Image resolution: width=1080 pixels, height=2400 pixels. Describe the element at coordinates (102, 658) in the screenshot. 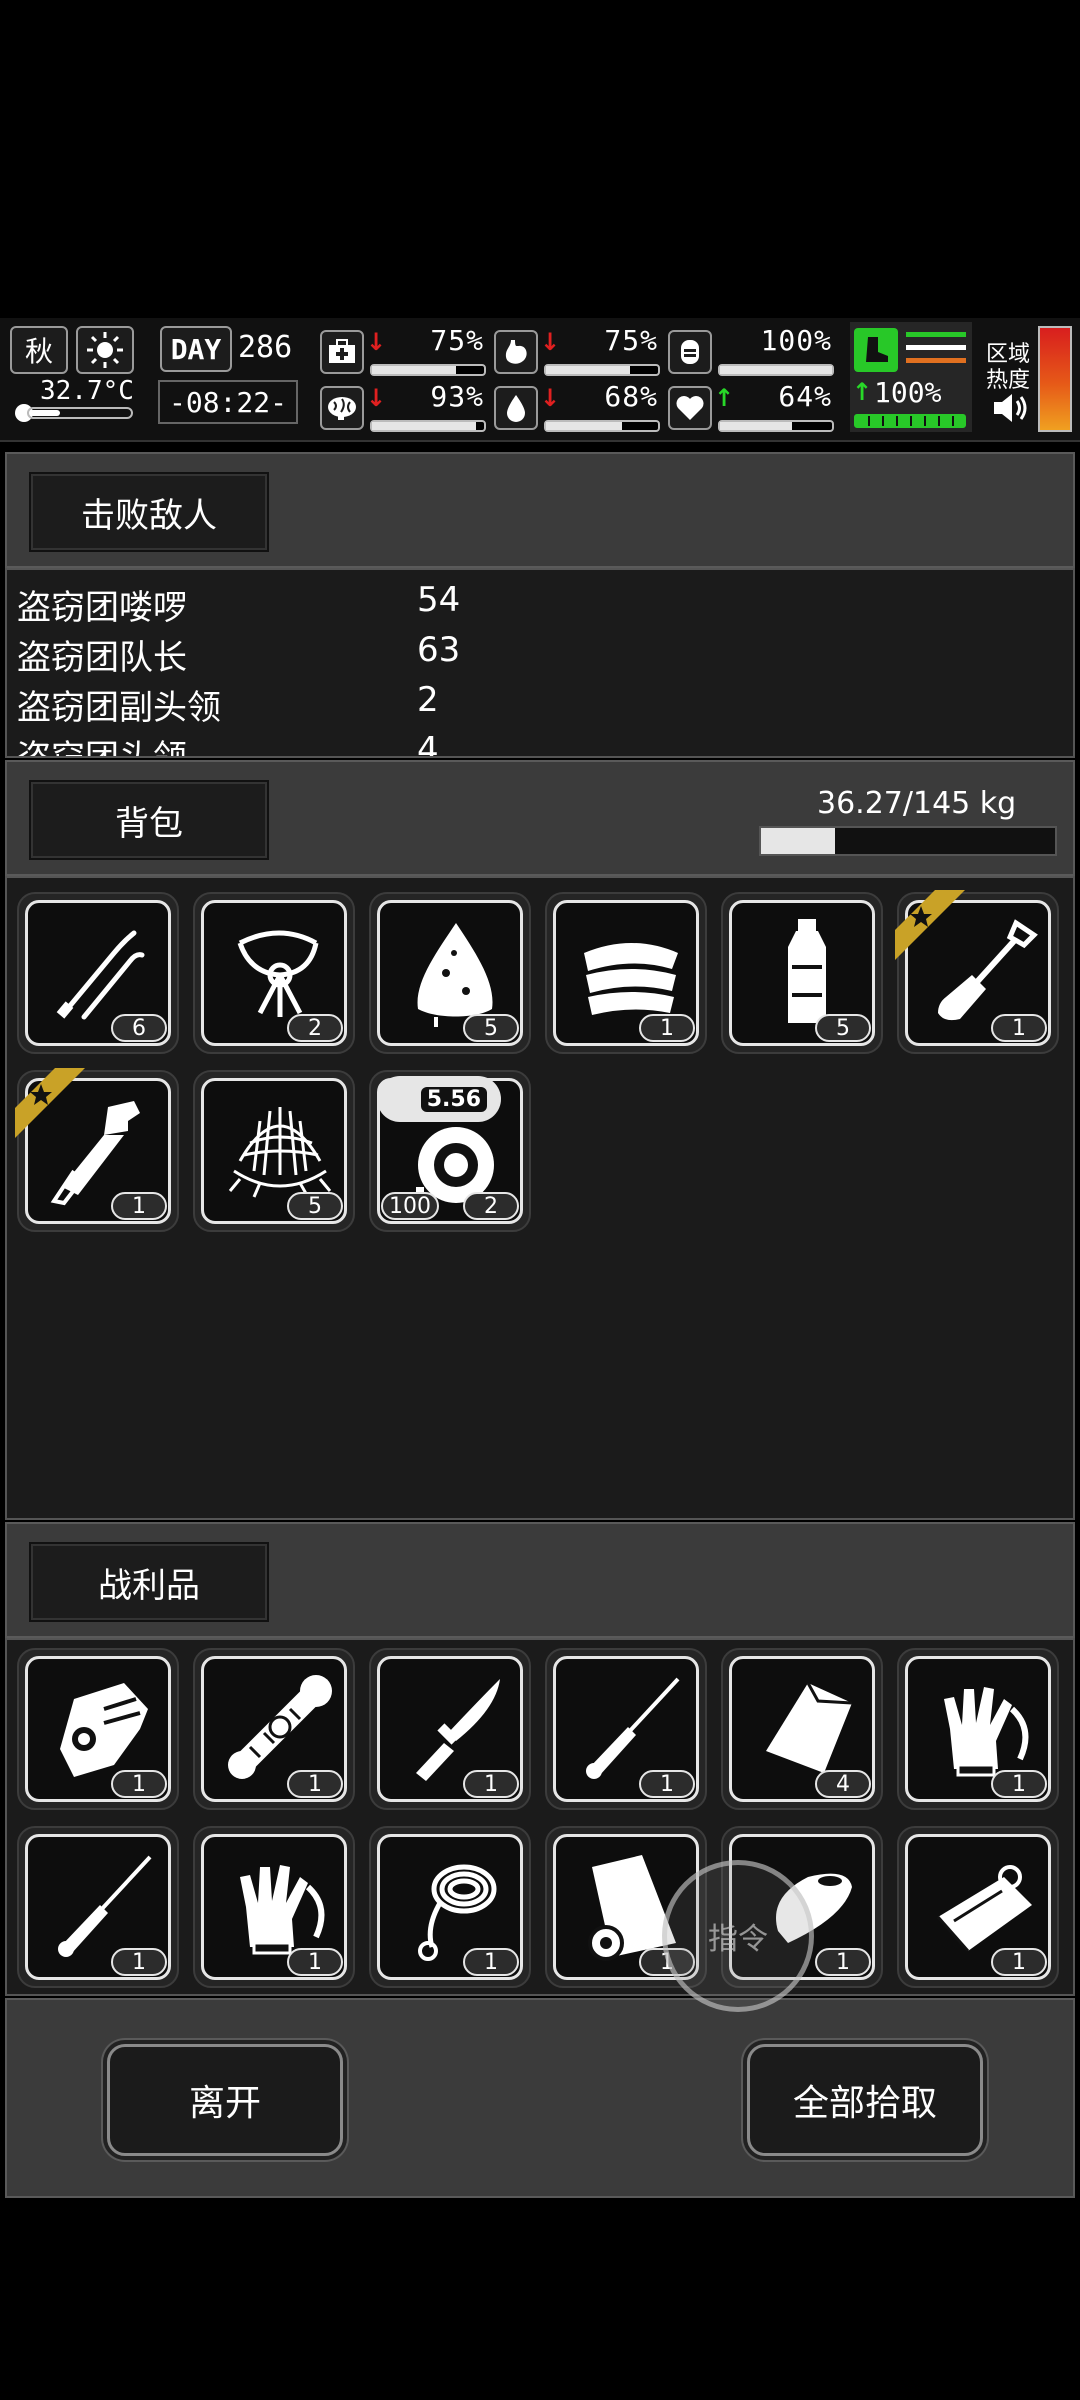

I see `enemy-name: 盗窃团队长` at that location.